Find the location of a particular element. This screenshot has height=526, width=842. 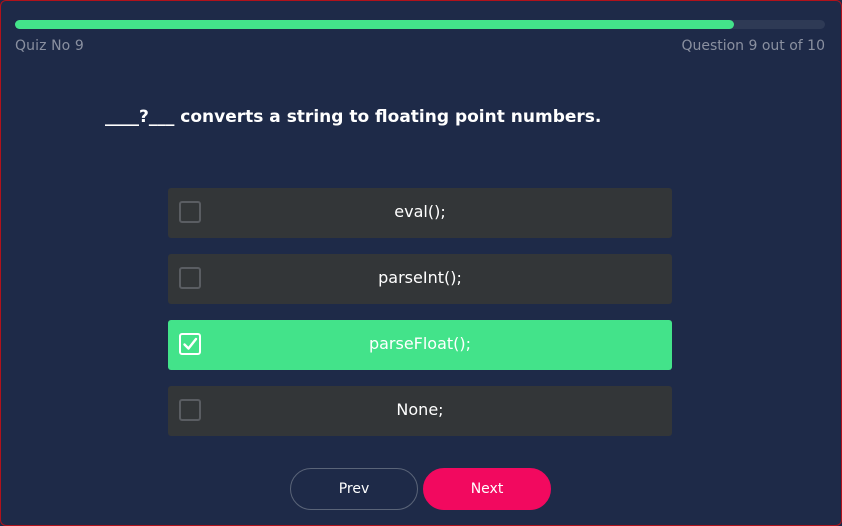

answer-option-parsefloat: parseFloat(); is located at coordinates (420, 345).